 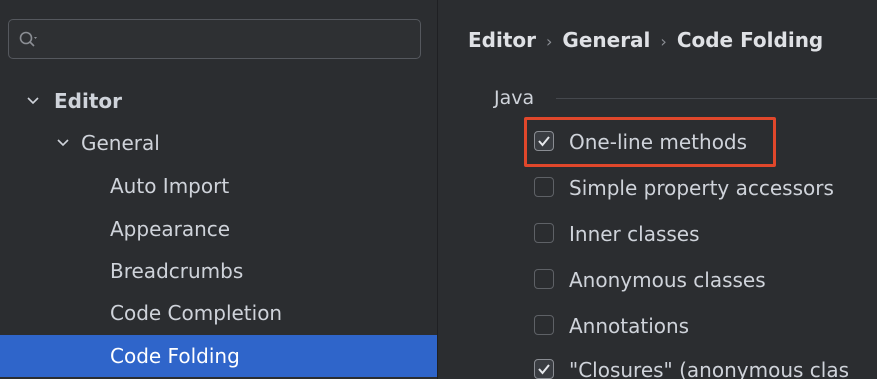 I want to click on breadcrumb: Editor › General › Code Folding, so click(x=645, y=41).